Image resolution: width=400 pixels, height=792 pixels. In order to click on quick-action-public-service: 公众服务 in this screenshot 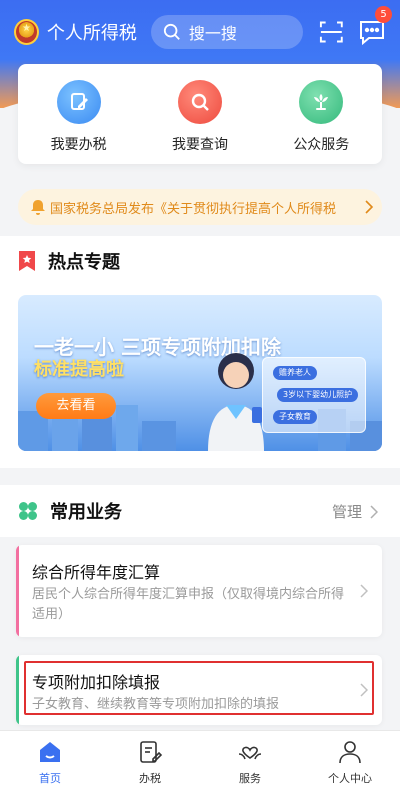, I will do `click(321, 117)`.